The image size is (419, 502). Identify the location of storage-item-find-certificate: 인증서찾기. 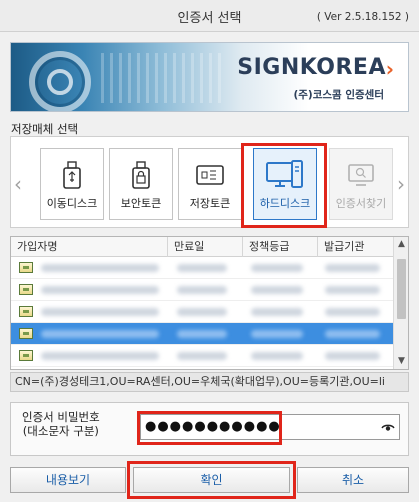
(361, 184).